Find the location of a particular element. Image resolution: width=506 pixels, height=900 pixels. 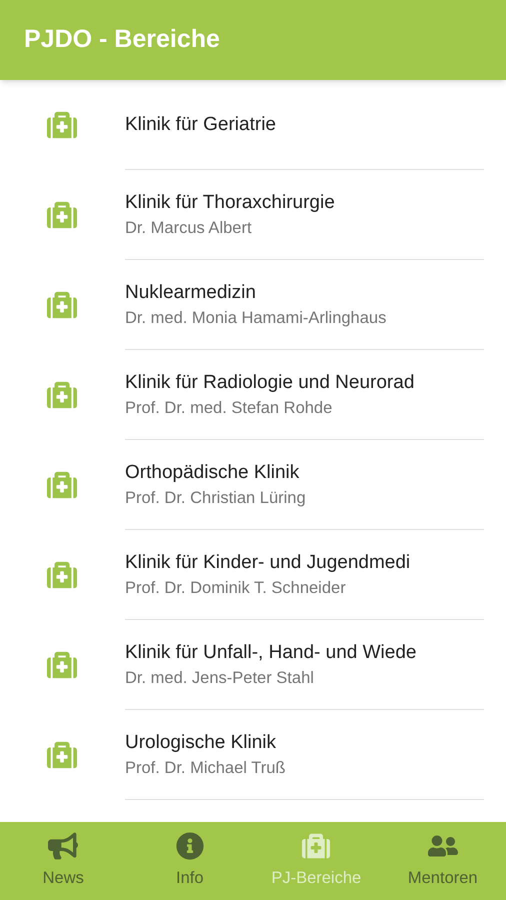

megaphone-icon is located at coordinates (63, 846).